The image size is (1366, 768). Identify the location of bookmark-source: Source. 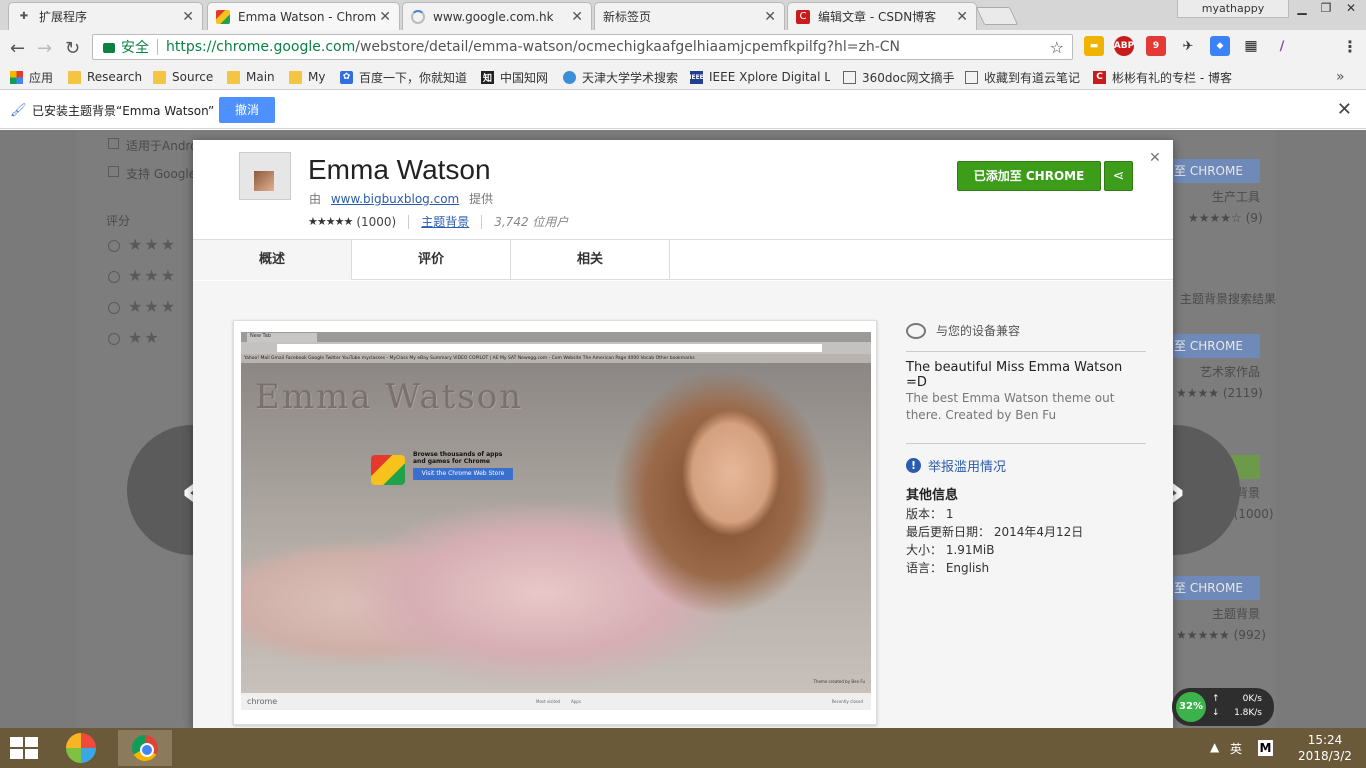
(183, 77).